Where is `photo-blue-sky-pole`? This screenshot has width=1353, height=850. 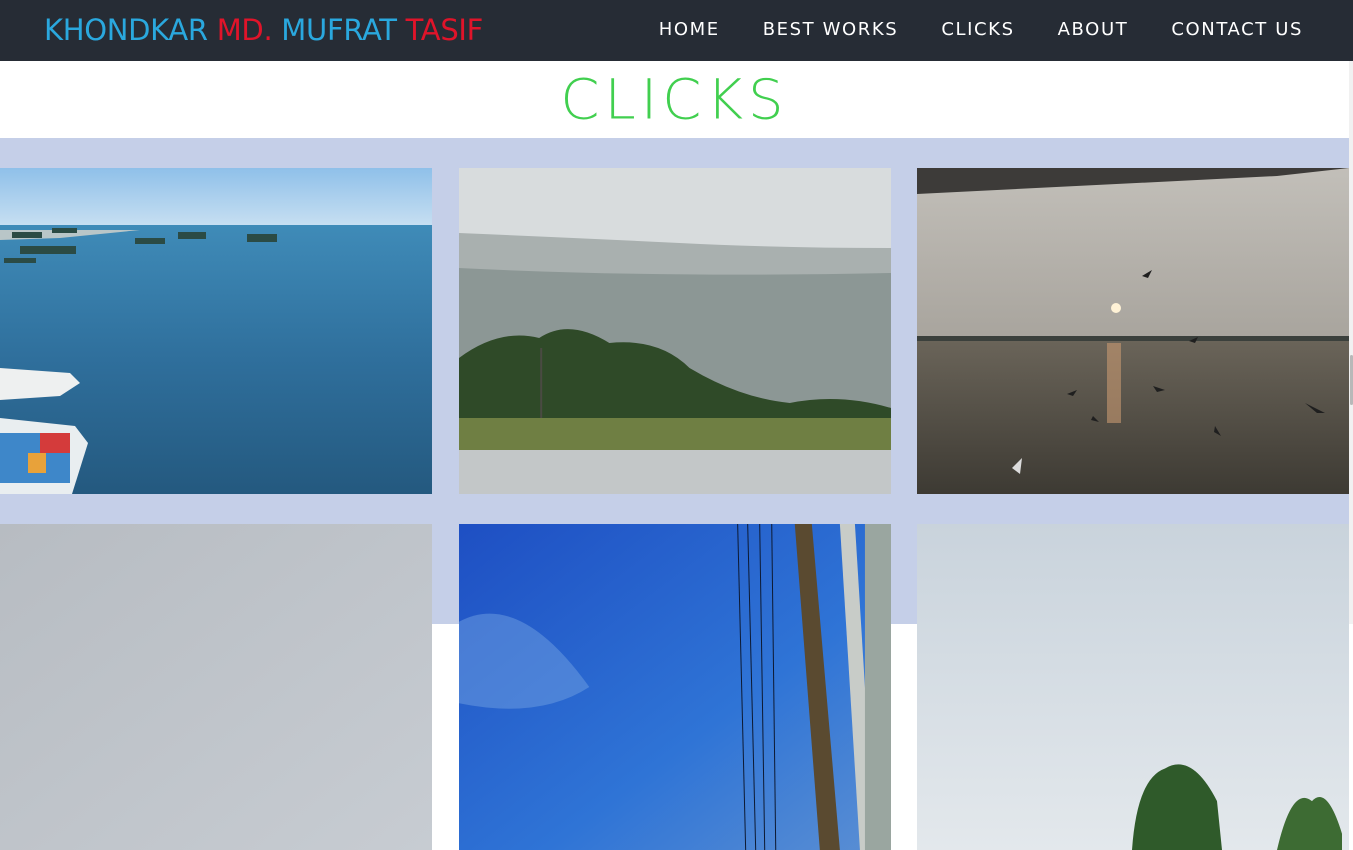
photo-blue-sky-pole is located at coordinates (675, 687).